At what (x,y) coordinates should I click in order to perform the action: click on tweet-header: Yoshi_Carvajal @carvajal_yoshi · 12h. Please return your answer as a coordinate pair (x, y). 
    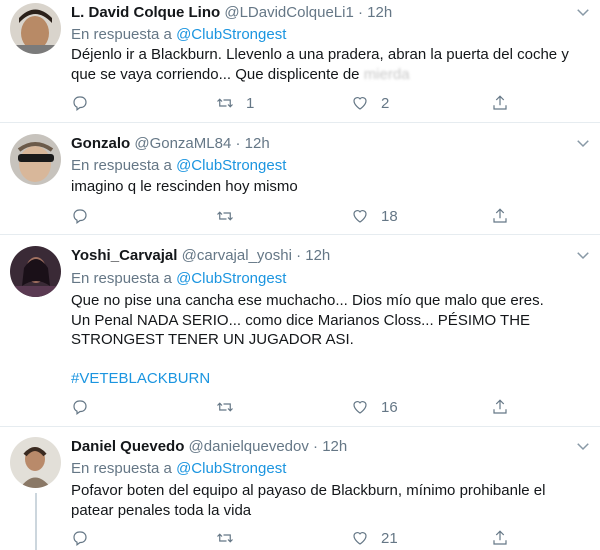
    Looking at the image, I should click on (200, 256).